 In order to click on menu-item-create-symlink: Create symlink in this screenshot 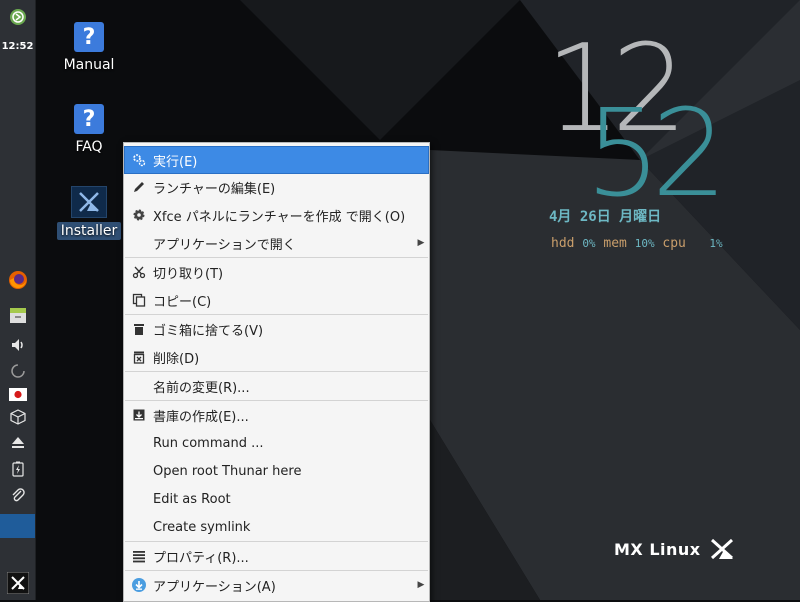, I will do `click(276, 527)`.